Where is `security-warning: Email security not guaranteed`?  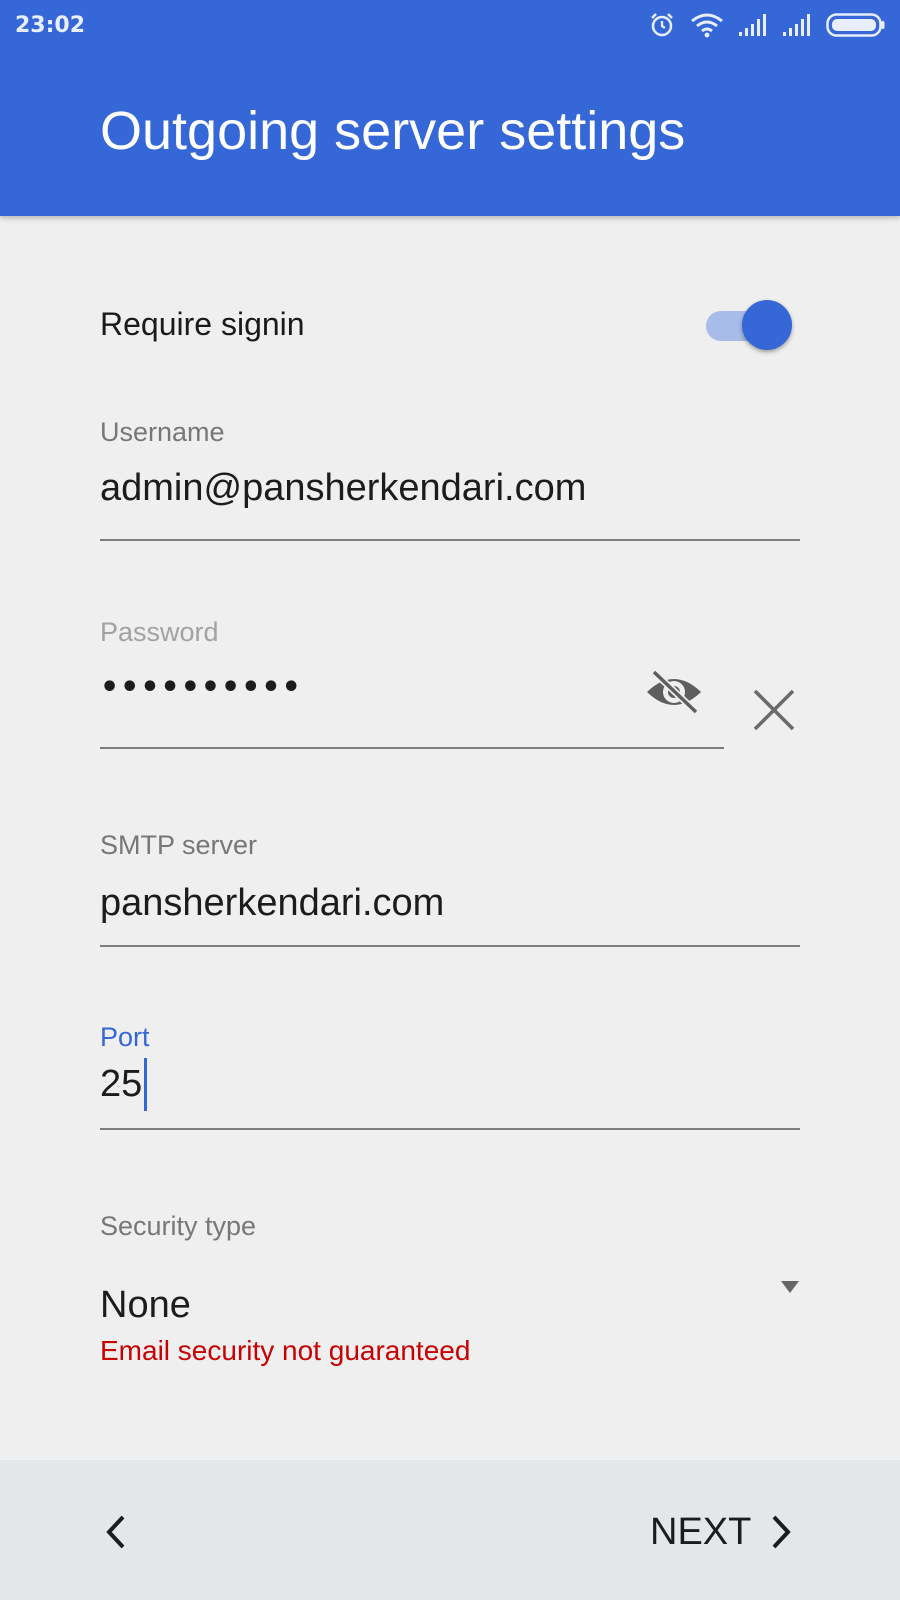 security-warning: Email security not guaranteed is located at coordinates (285, 1350).